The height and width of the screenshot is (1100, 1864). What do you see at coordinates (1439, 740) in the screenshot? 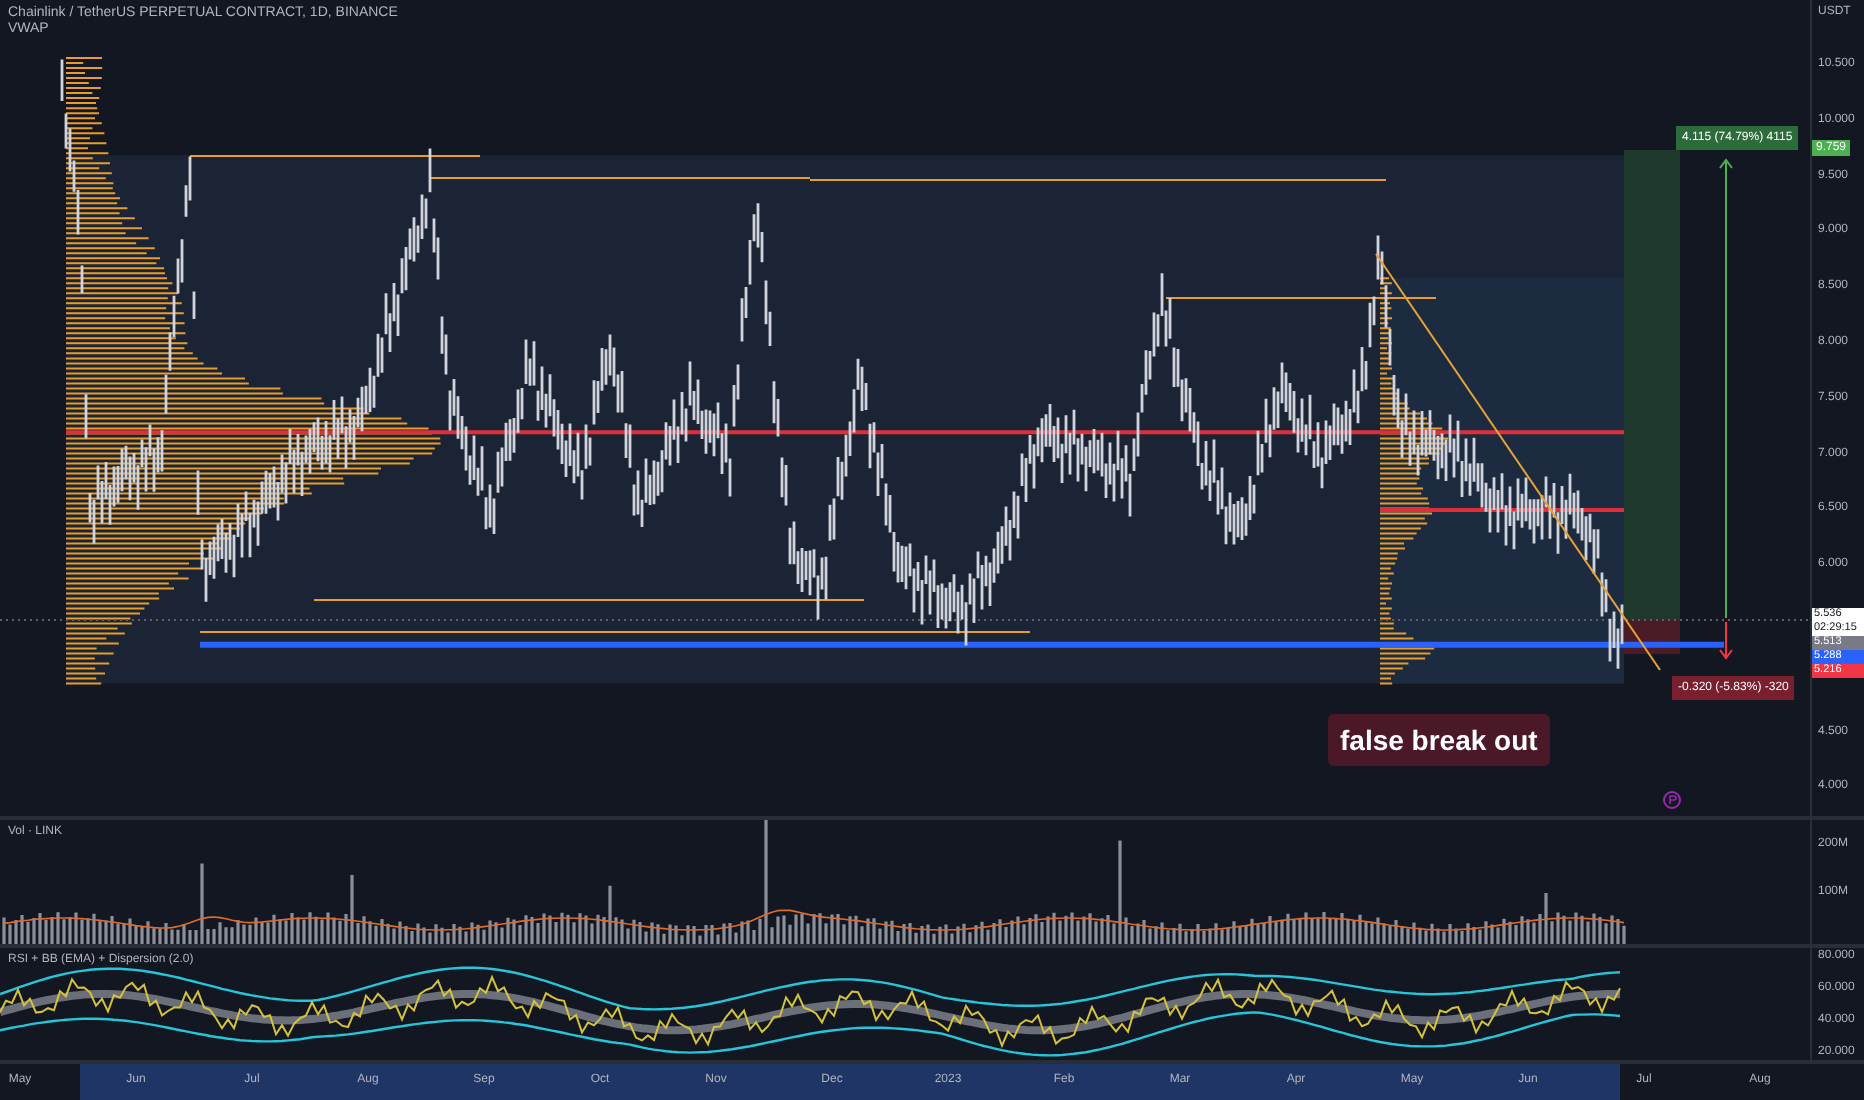
I see `annotation-label: false break out` at bounding box center [1439, 740].